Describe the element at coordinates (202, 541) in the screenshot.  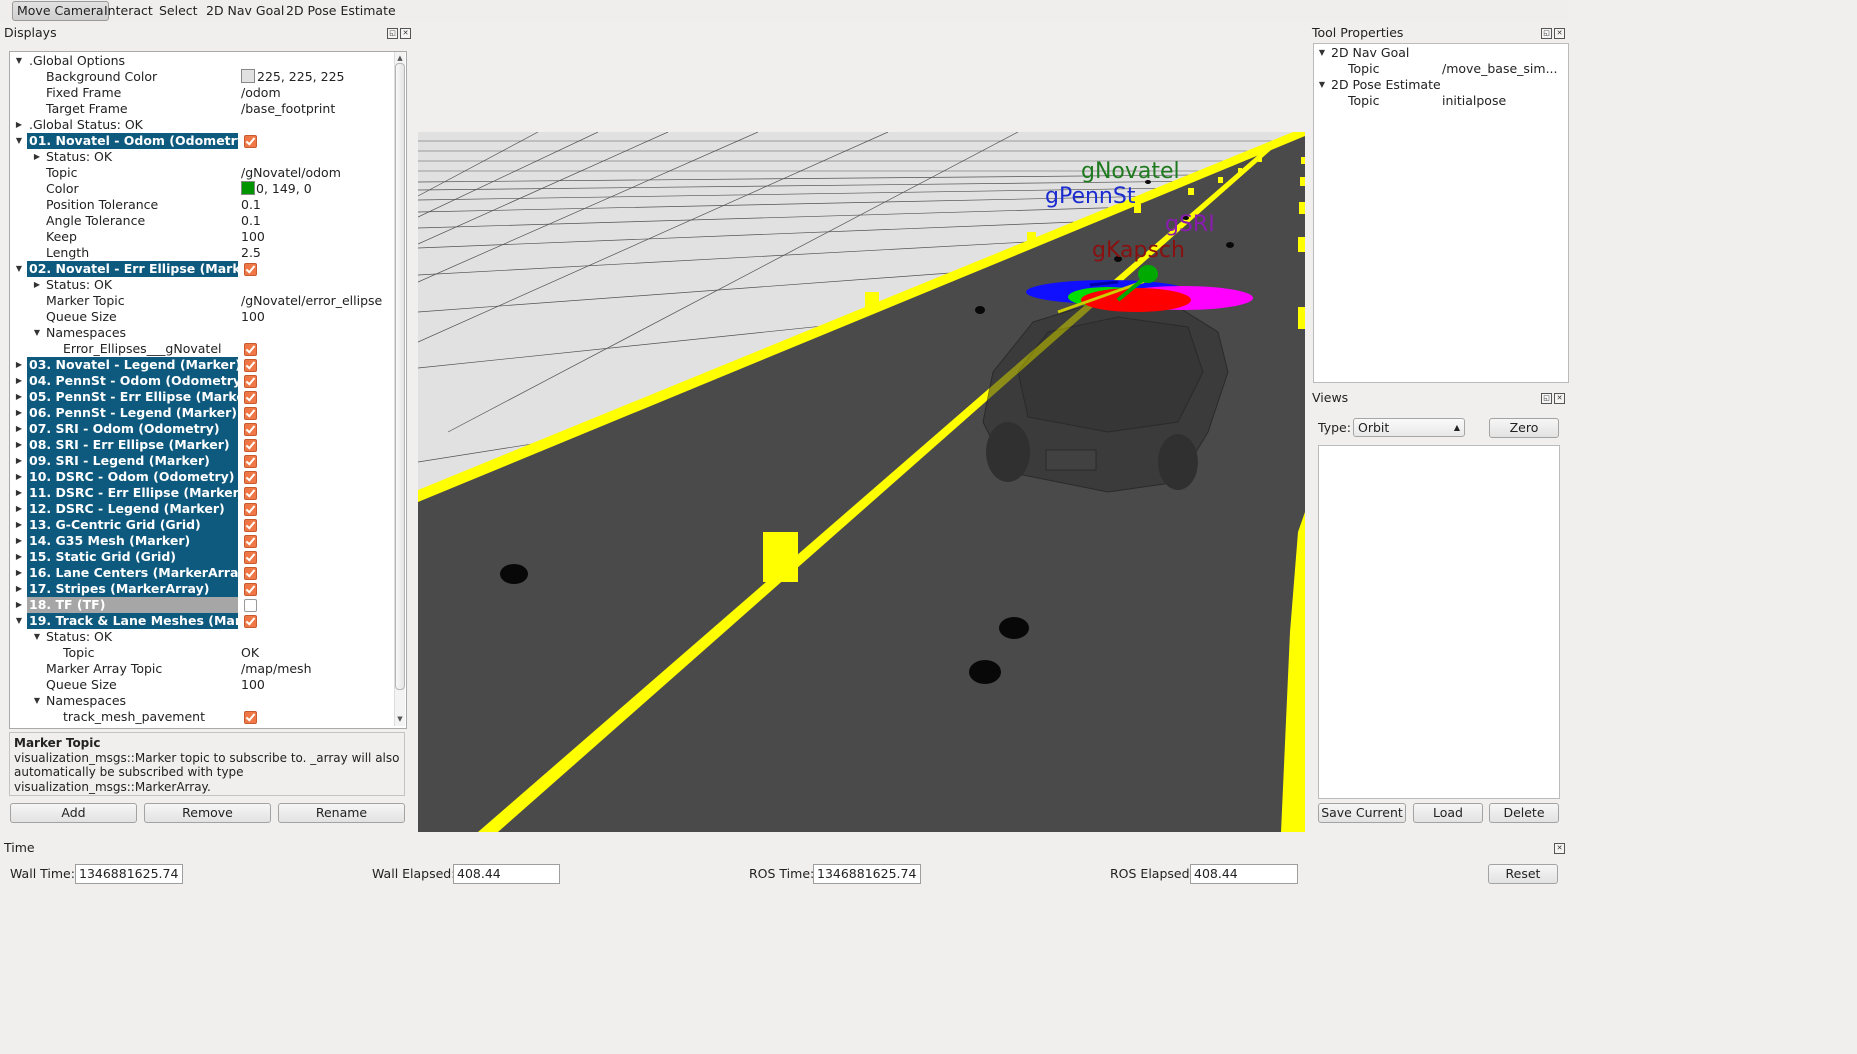
I see `tree-row-display-14: ▶ 14. G35 Mesh (Marker)` at that location.